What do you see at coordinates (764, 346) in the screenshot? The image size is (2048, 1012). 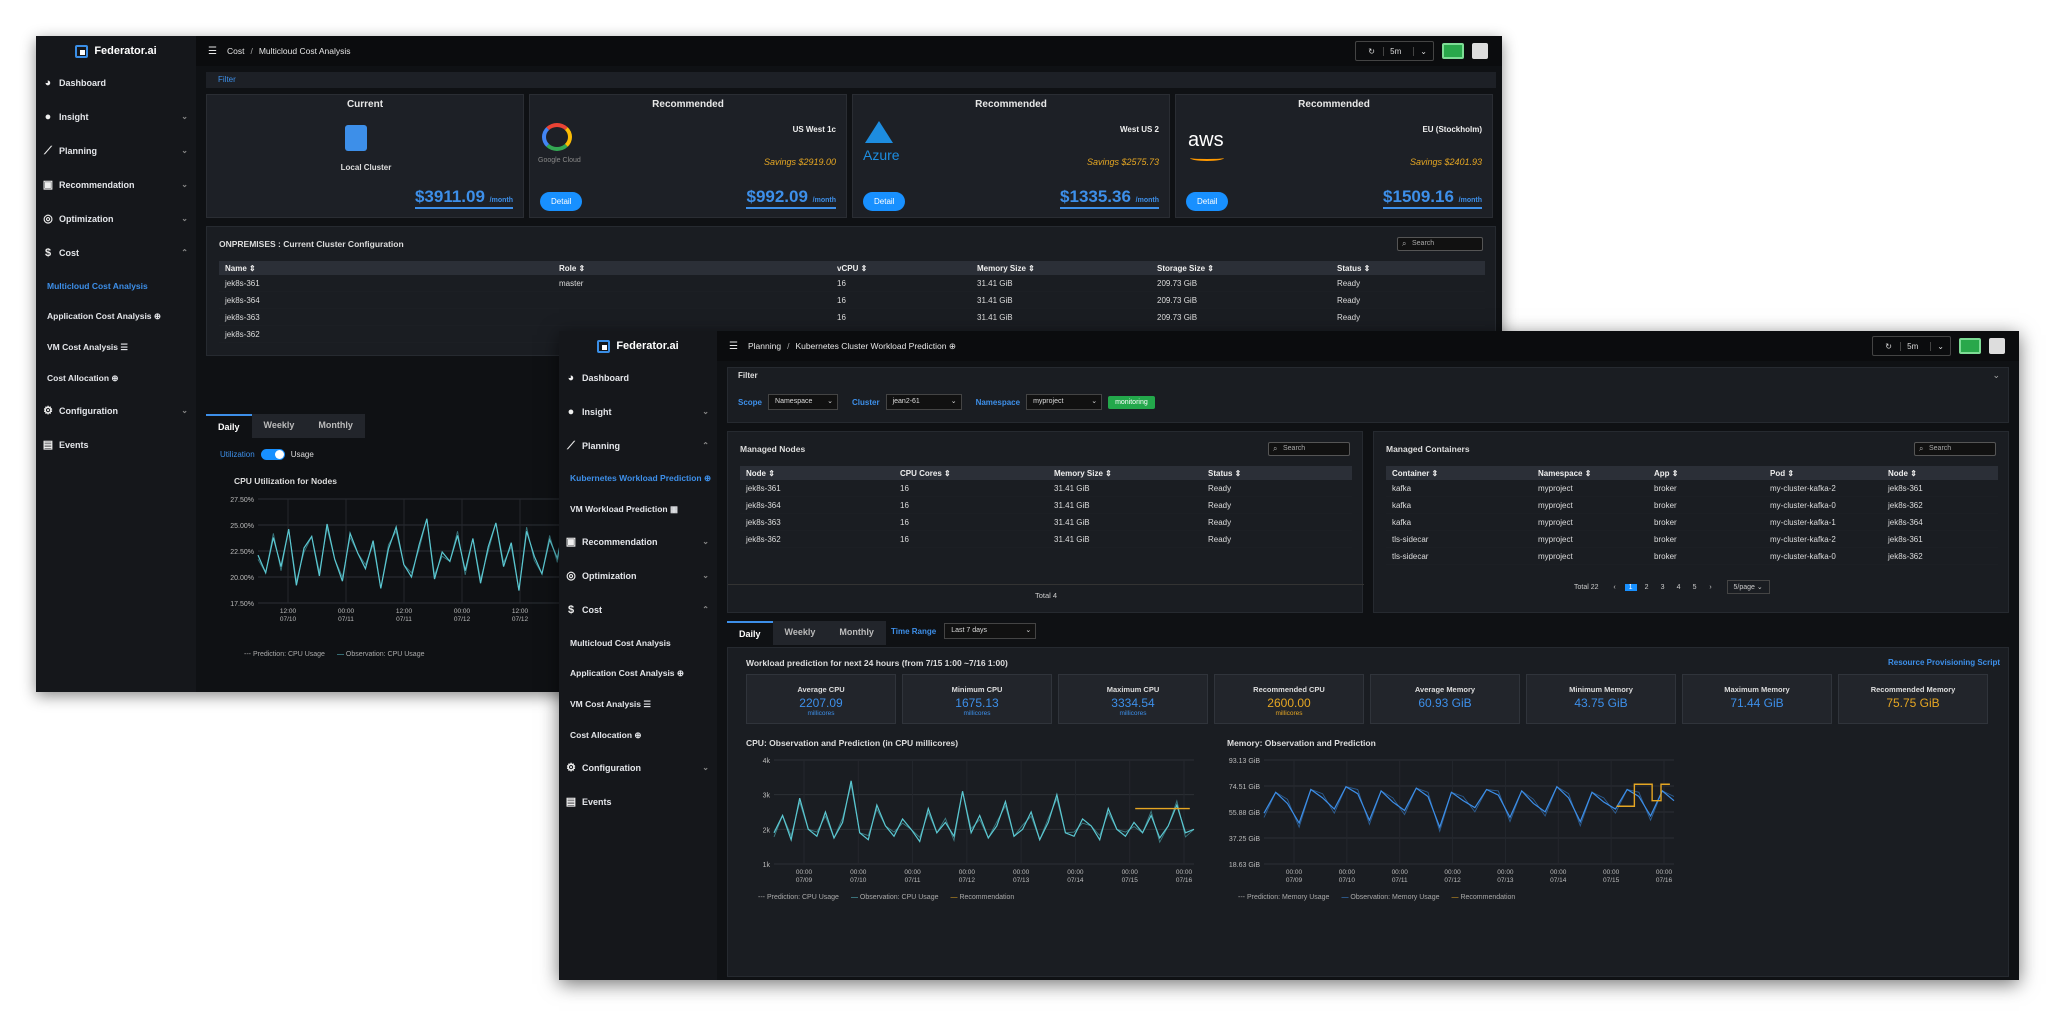 I see `breadcrumb-planning: Planning` at bounding box center [764, 346].